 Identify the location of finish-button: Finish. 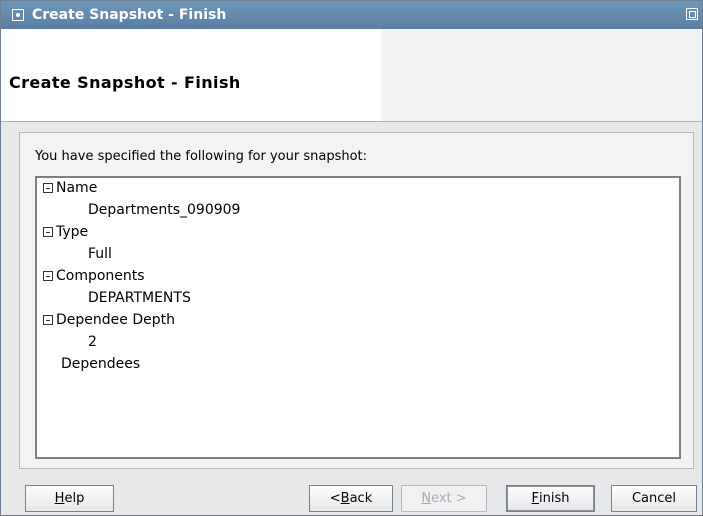
(550, 498).